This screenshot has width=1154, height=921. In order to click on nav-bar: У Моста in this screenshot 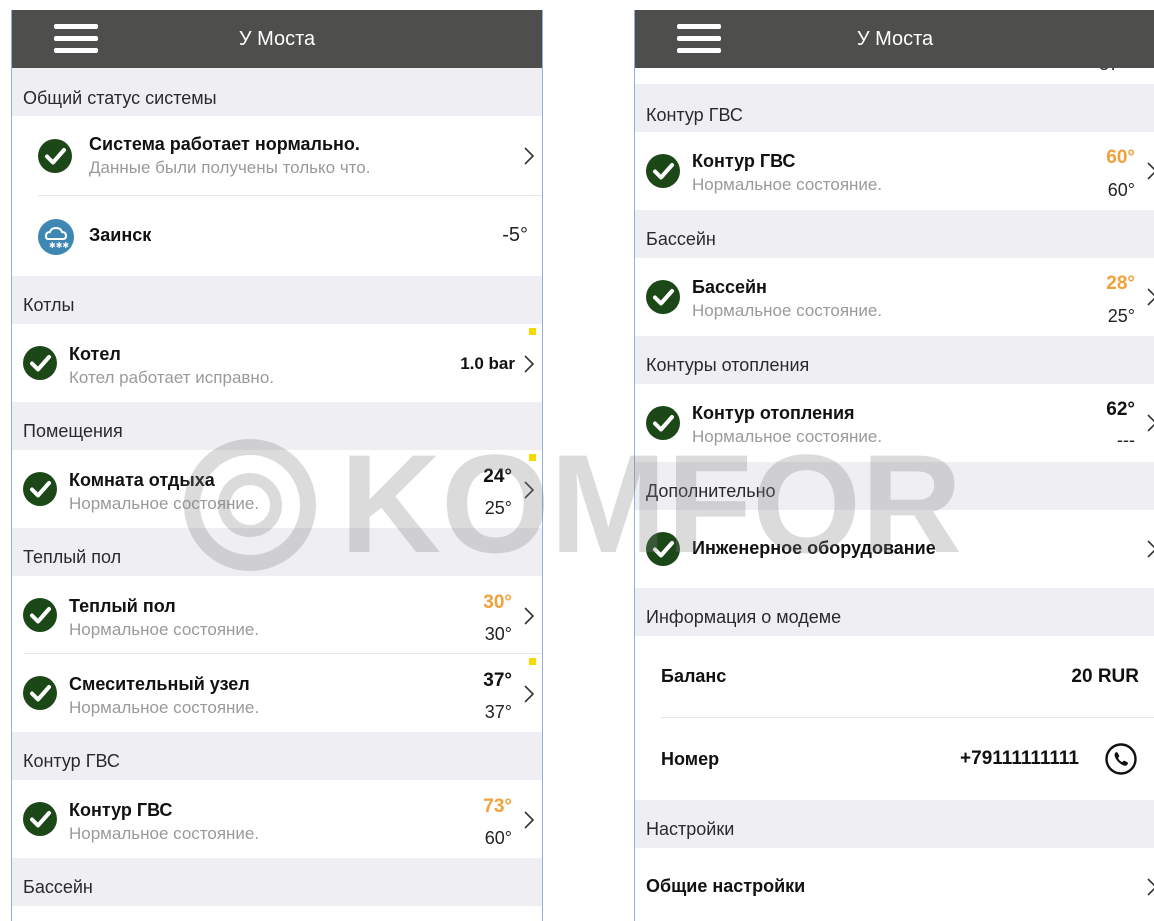, I will do `click(894, 39)`.